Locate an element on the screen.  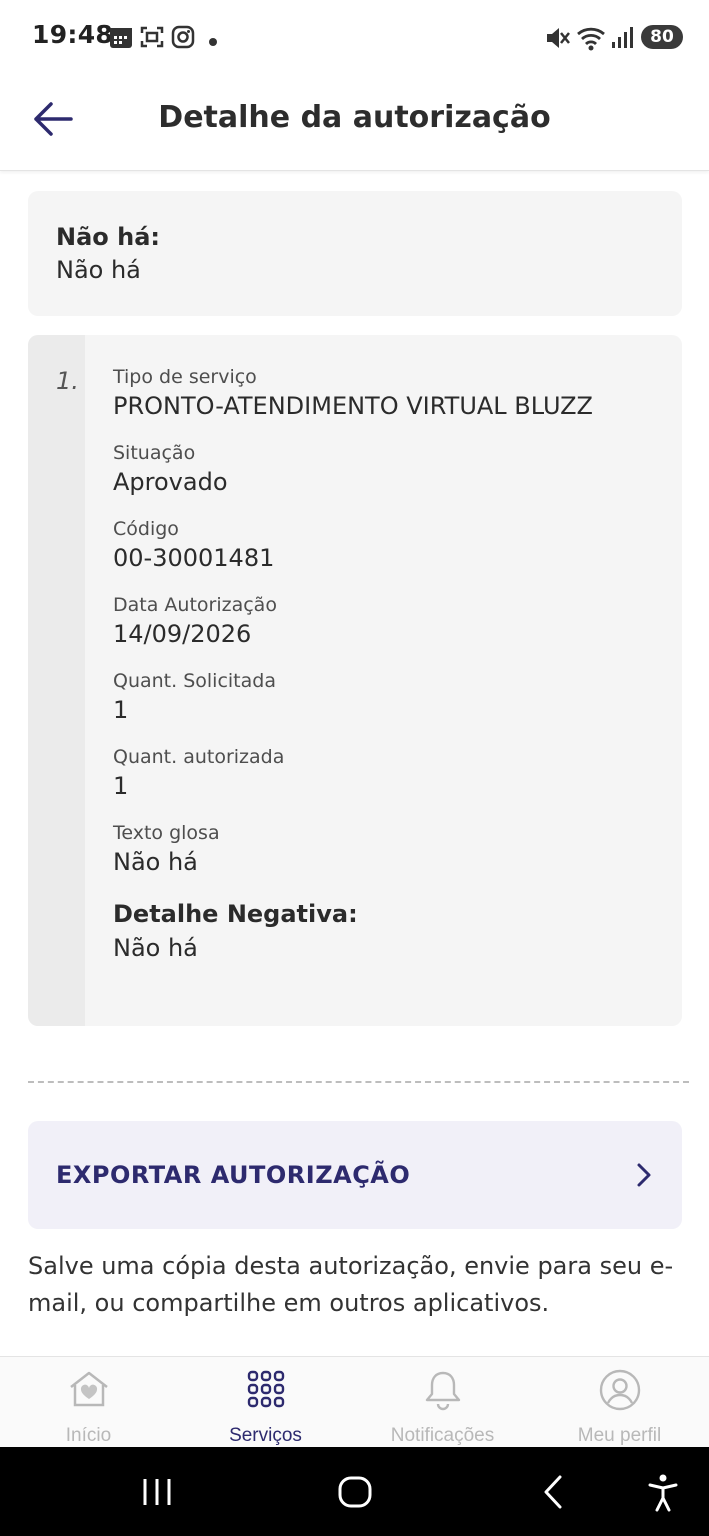
notification-dot-icon is located at coordinates (213, 41).